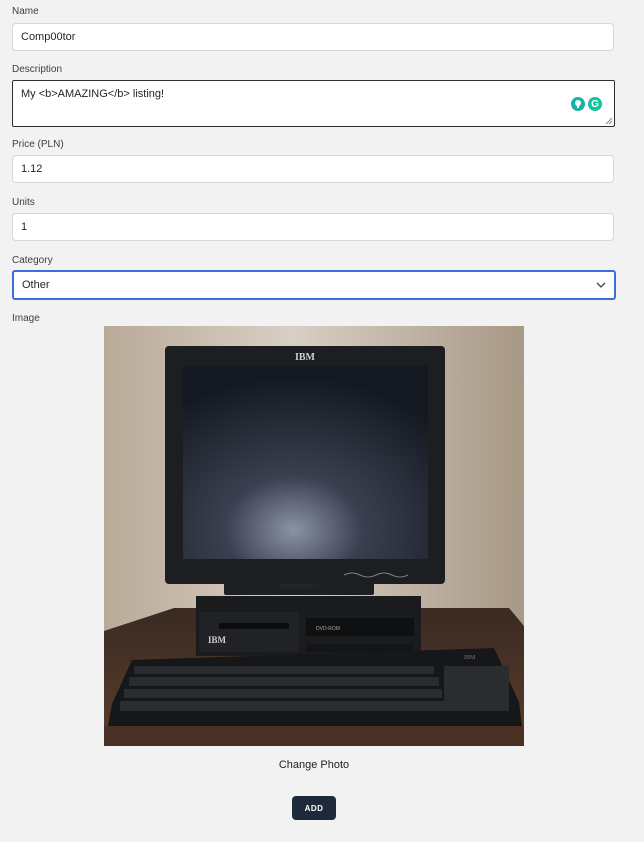 This screenshot has width=644, height=842. What do you see at coordinates (48, 37) in the screenshot?
I see `name-input-value: Comp00tor` at bounding box center [48, 37].